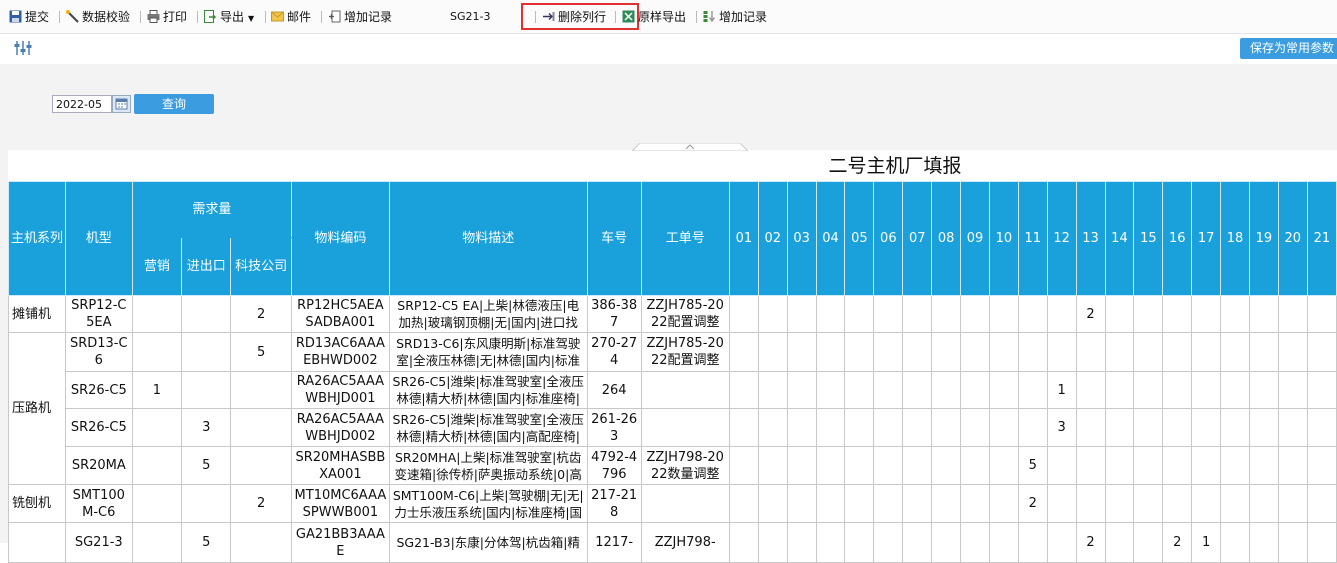 The width and height of the screenshot is (1337, 563). I want to click on import-export-qty-cell: 5, so click(206, 465).